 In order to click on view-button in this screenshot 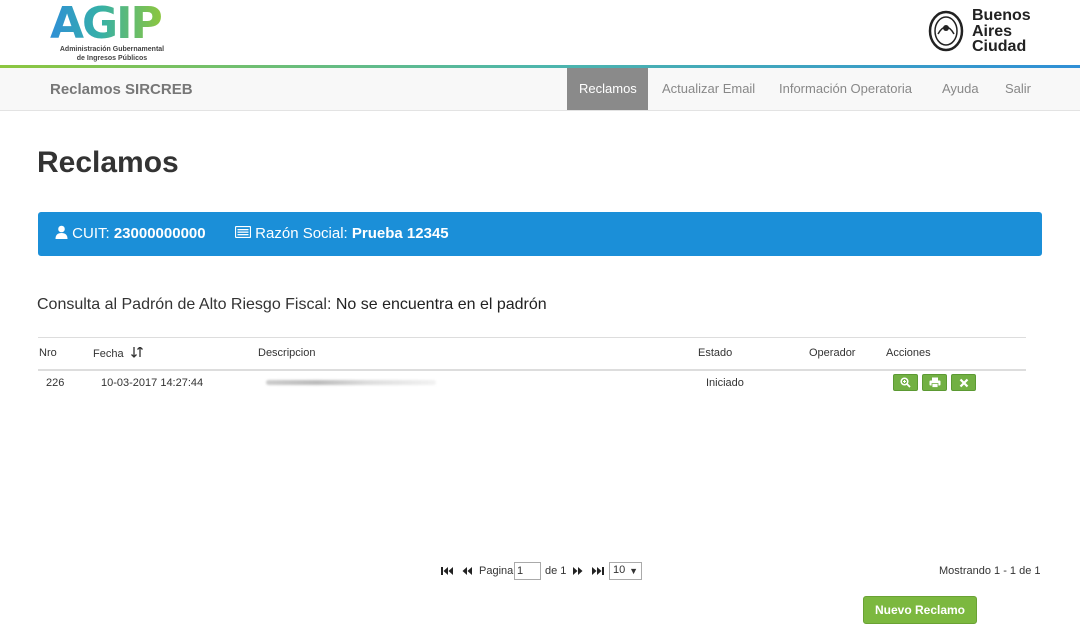, I will do `click(905, 382)`.